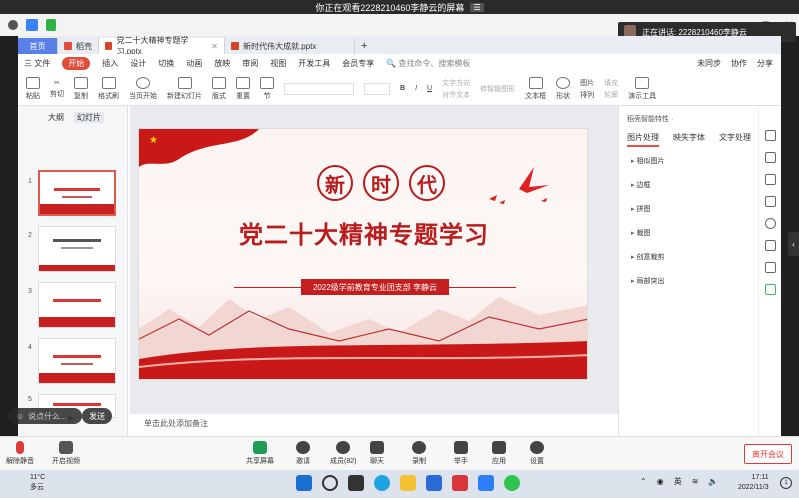 The width and height of the screenshot is (799, 498). I want to click on wps-icon, so click(460, 483).